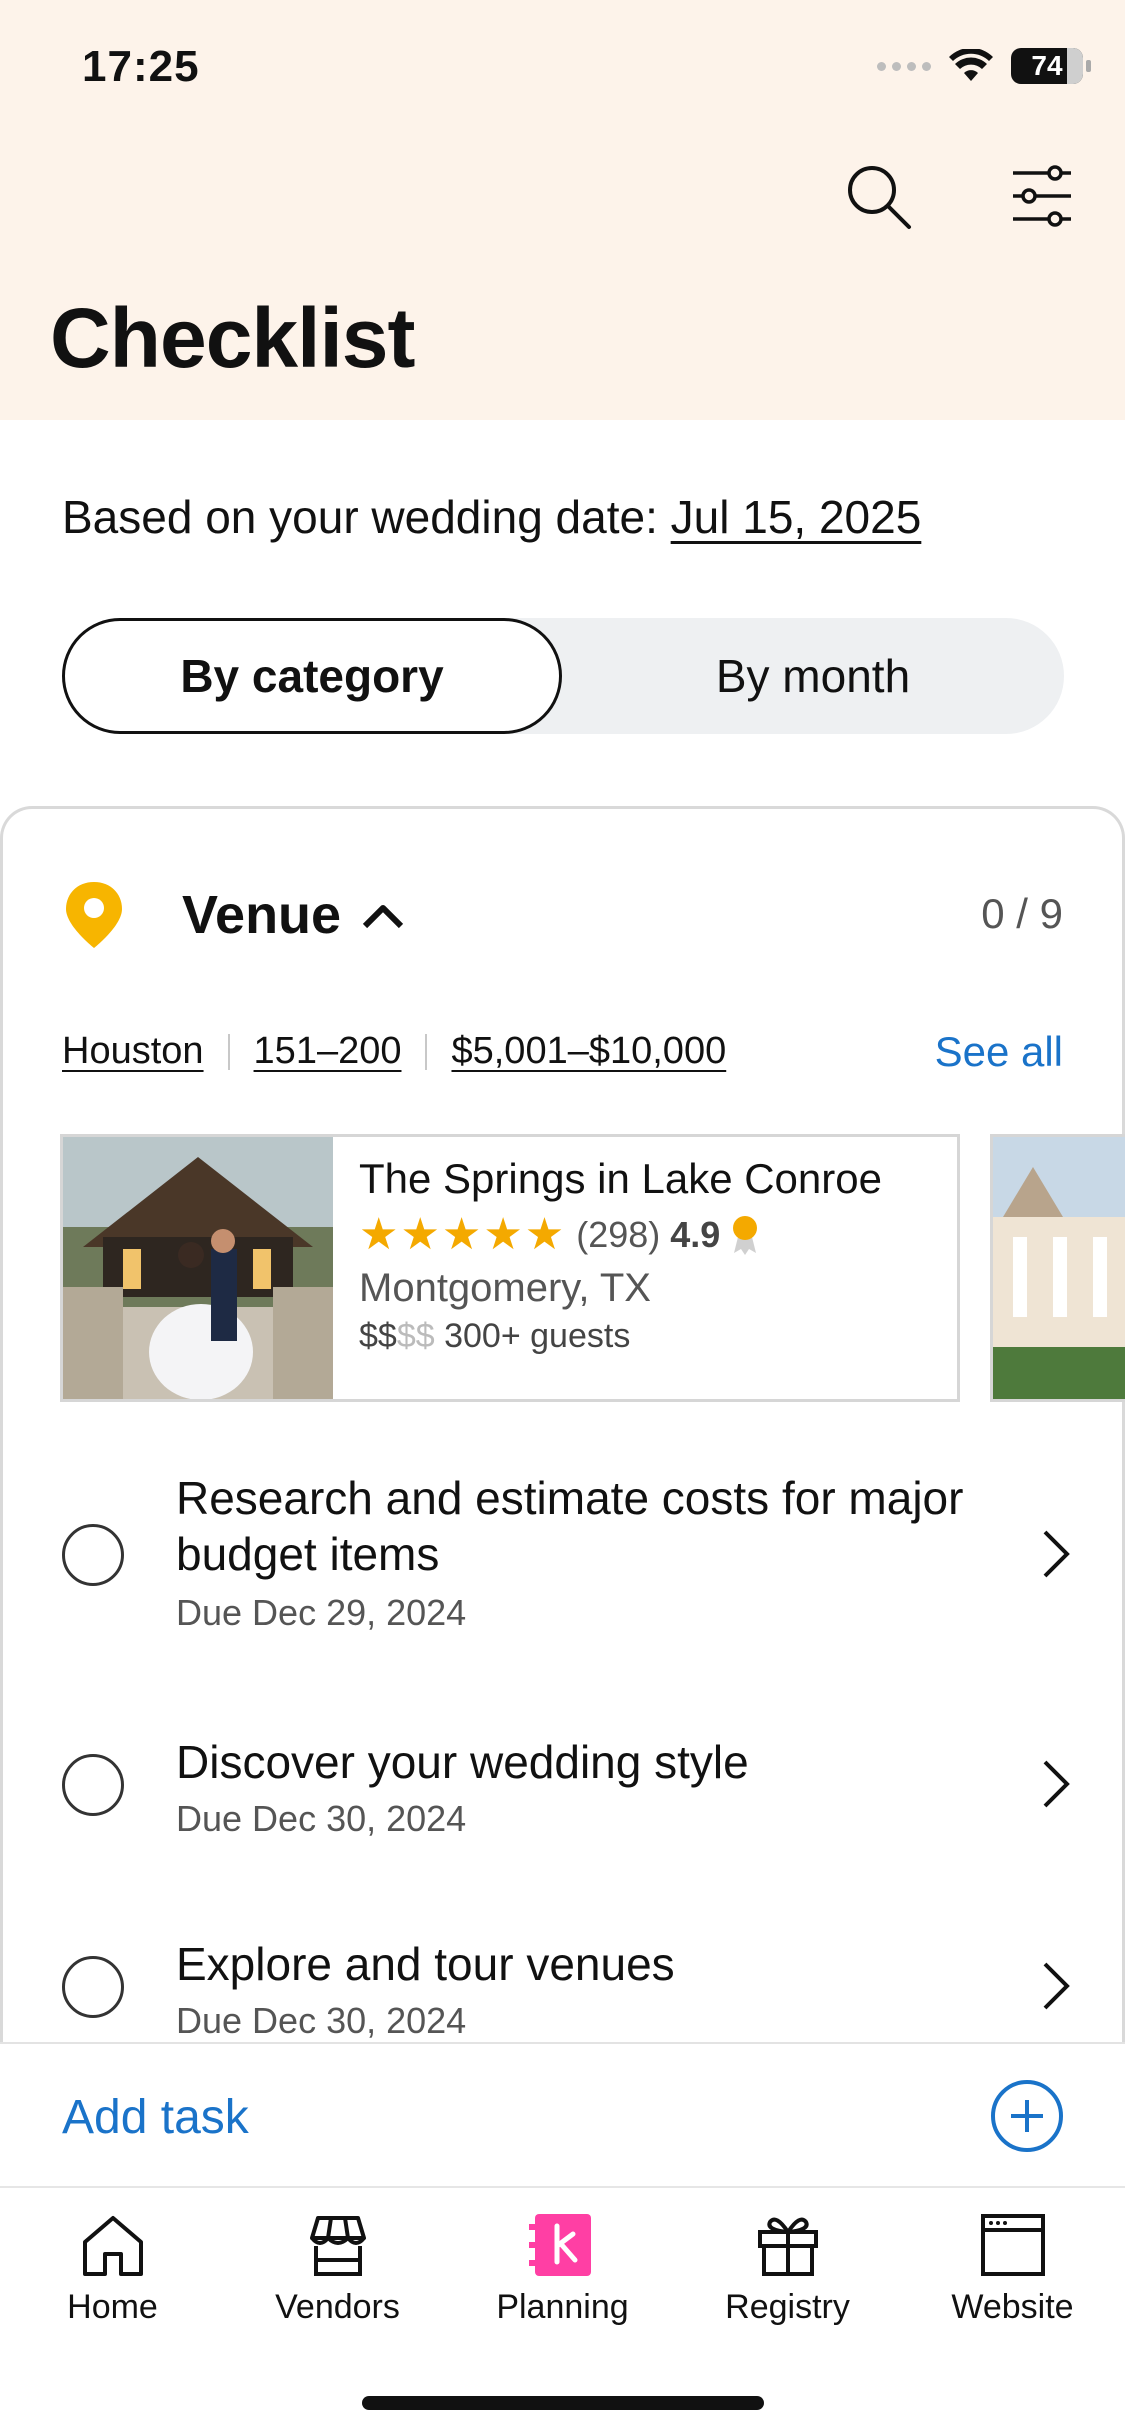  I want to click on see-all-link: See all, so click(999, 1052).